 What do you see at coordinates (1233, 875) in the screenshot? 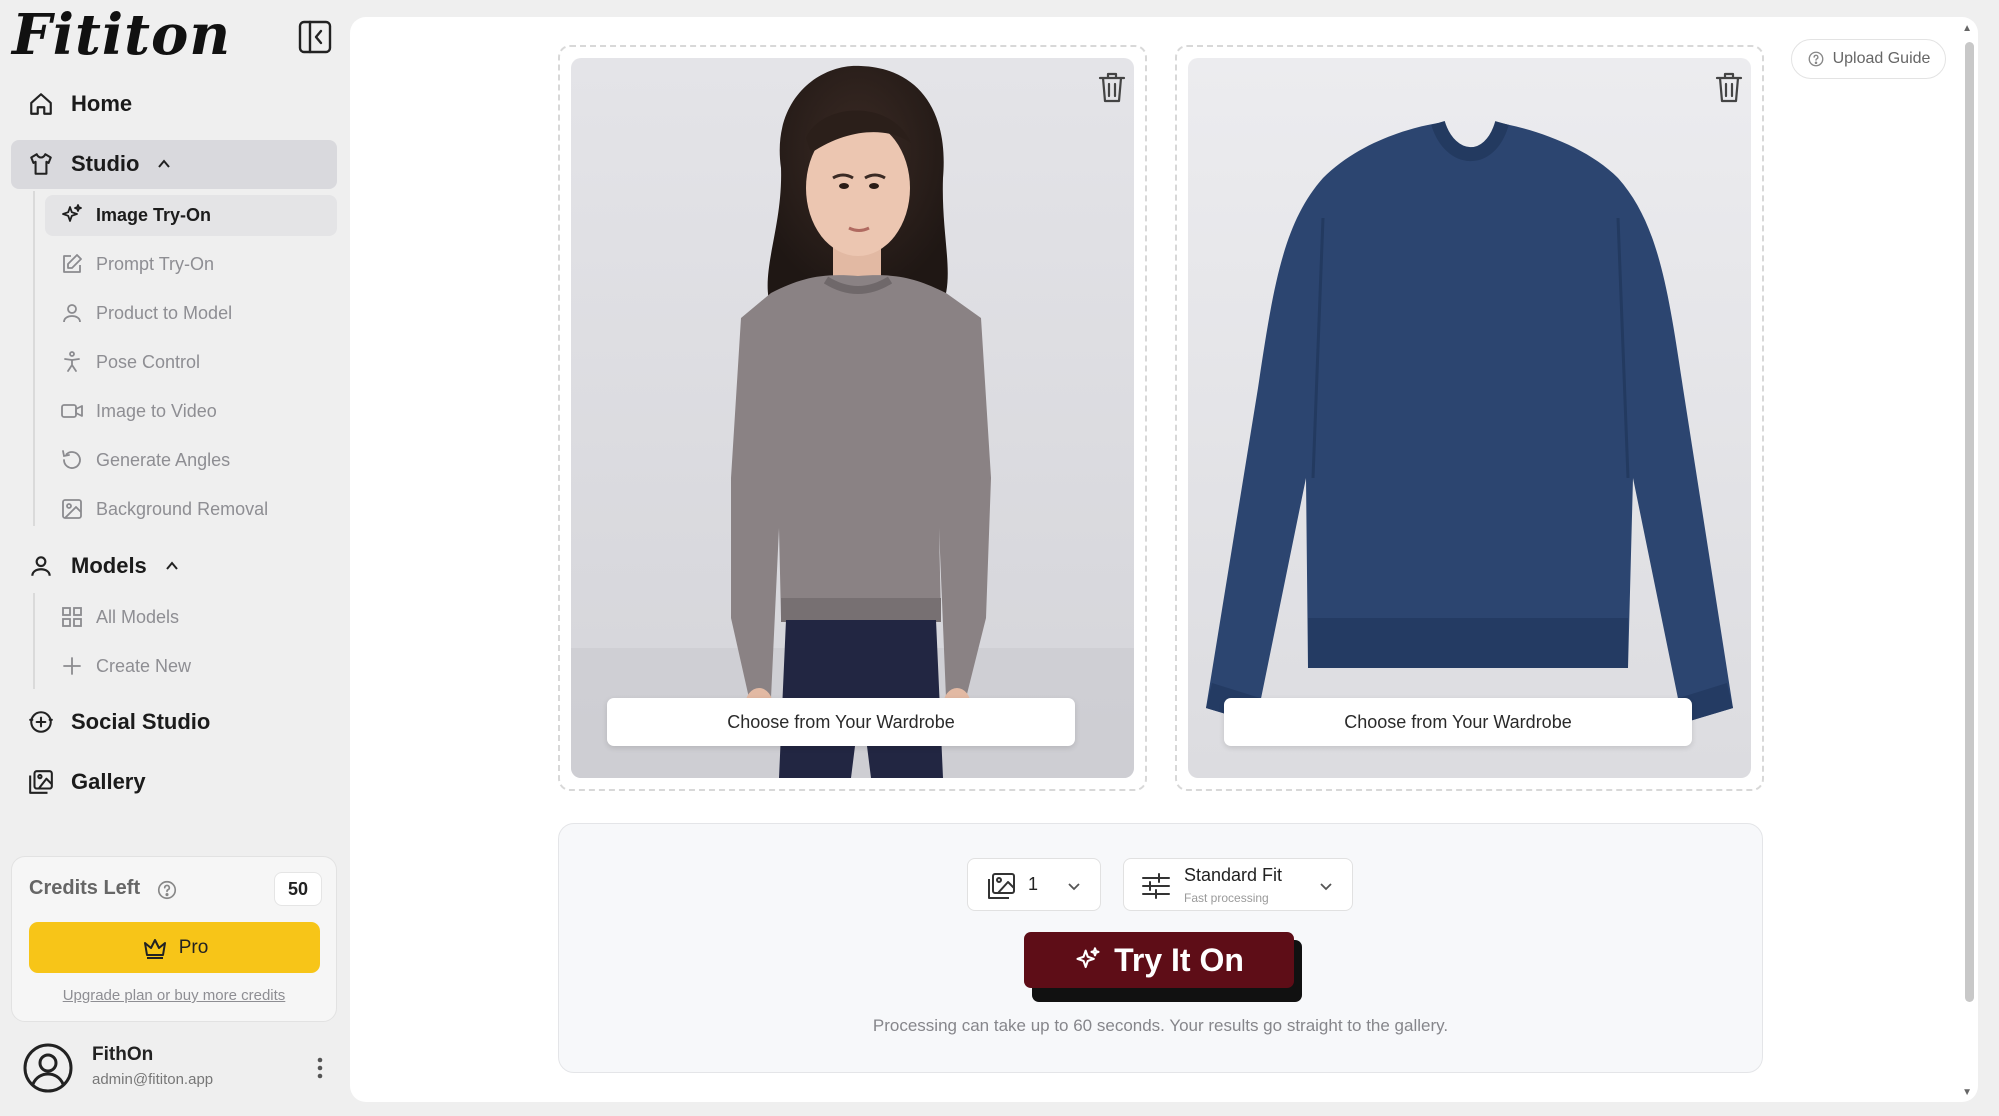
I see `fit-mode-title: Standard Fit` at bounding box center [1233, 875].